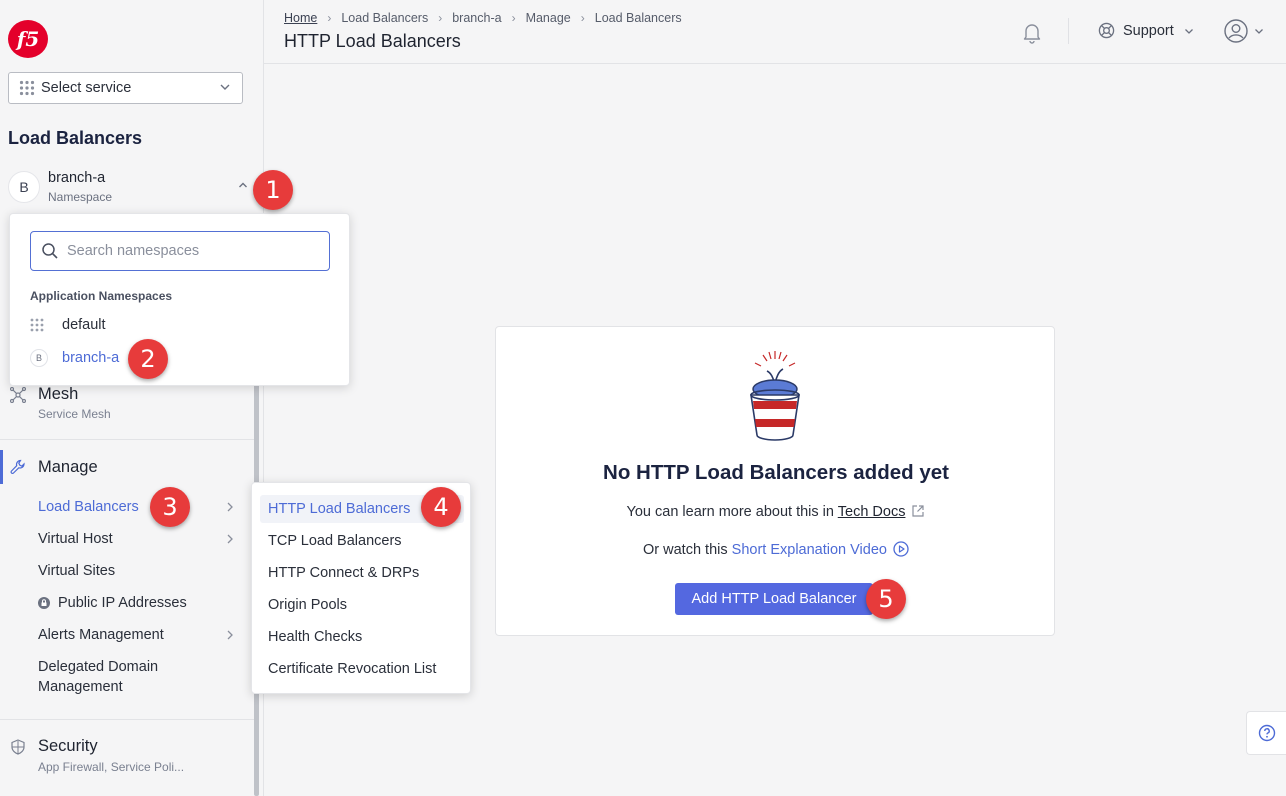 This screenshot has height=796, width=1286. What do you see at coordinates (18, 395) in the screenshot?
I see `mesh-icon` at bounding box center [18, 395].